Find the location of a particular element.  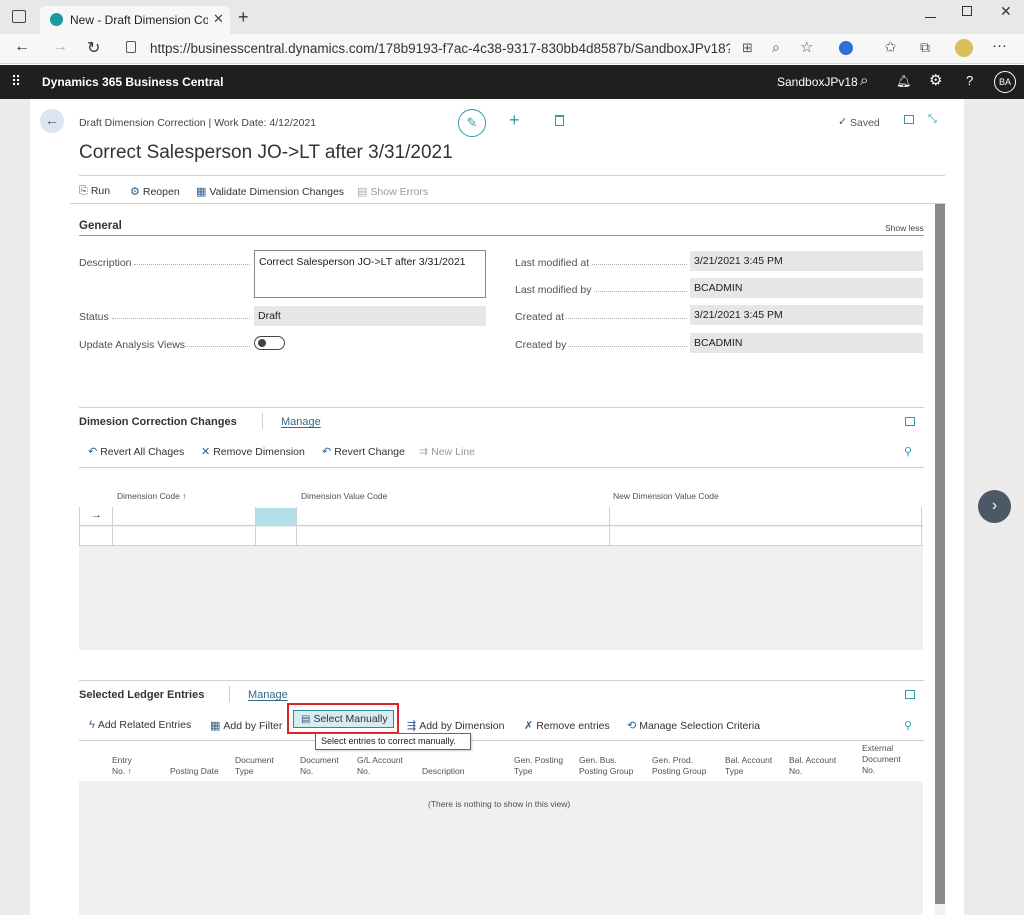

ledger-sep is located at coordinates (229, 694).